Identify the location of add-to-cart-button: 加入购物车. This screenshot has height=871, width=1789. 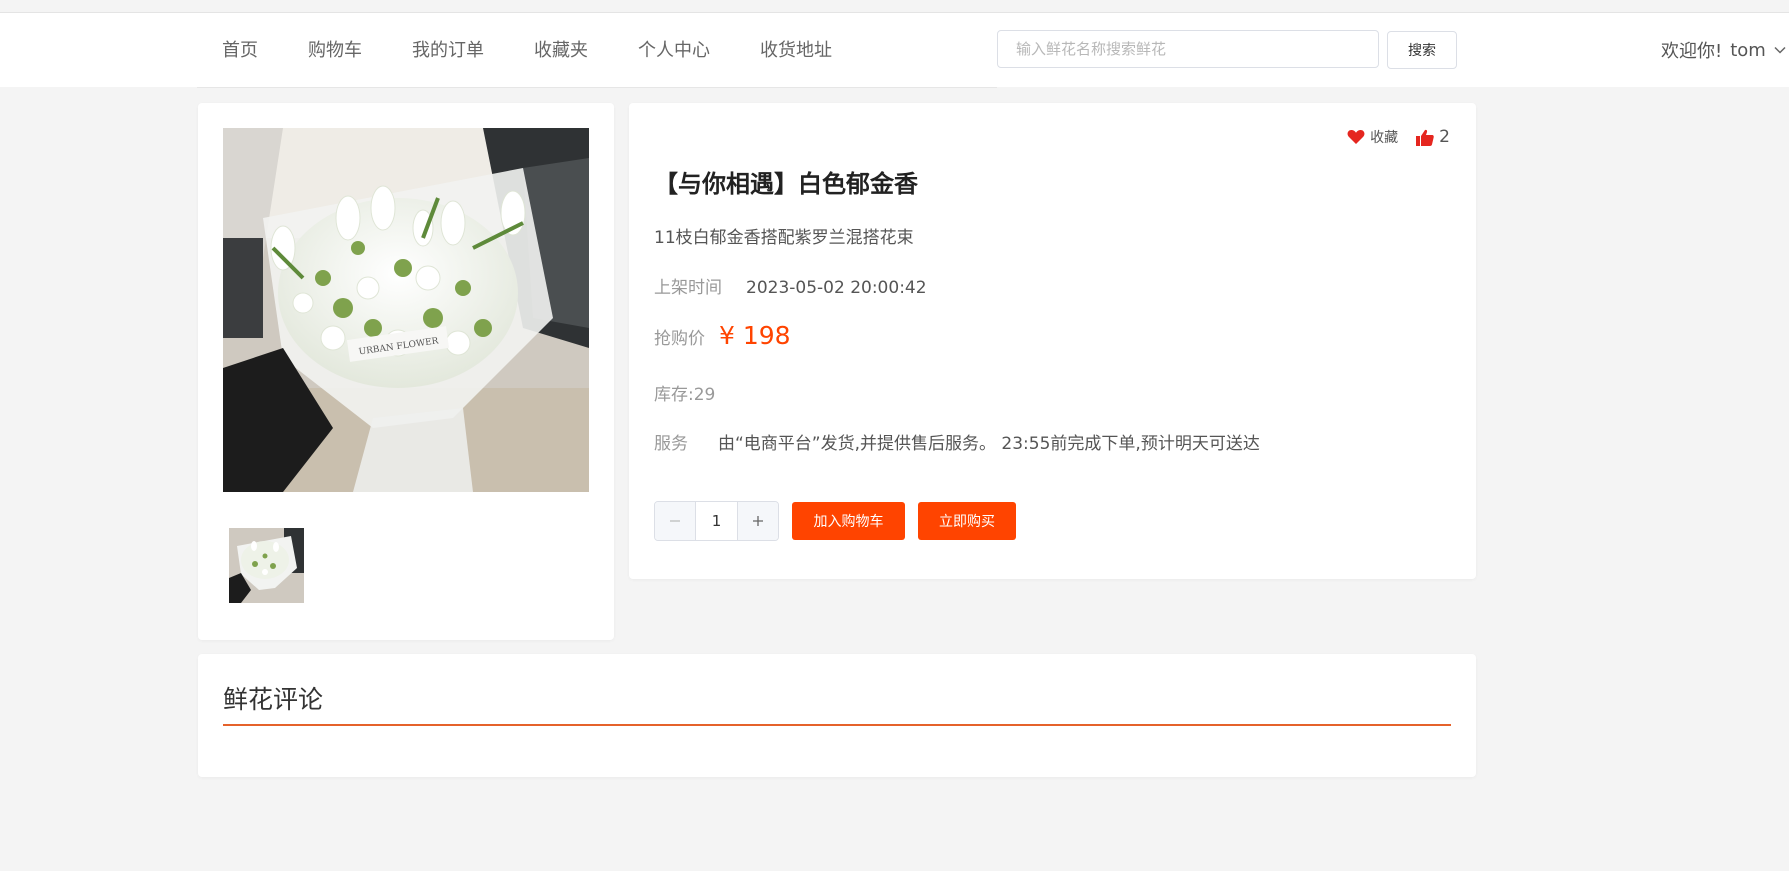
(848, 521).